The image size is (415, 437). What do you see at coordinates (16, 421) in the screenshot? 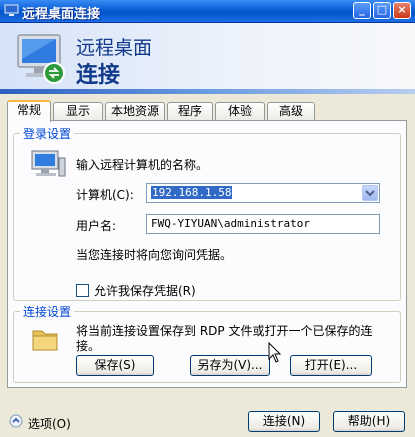
I see `collapse-options-icon` at bounding box center [16, 421].